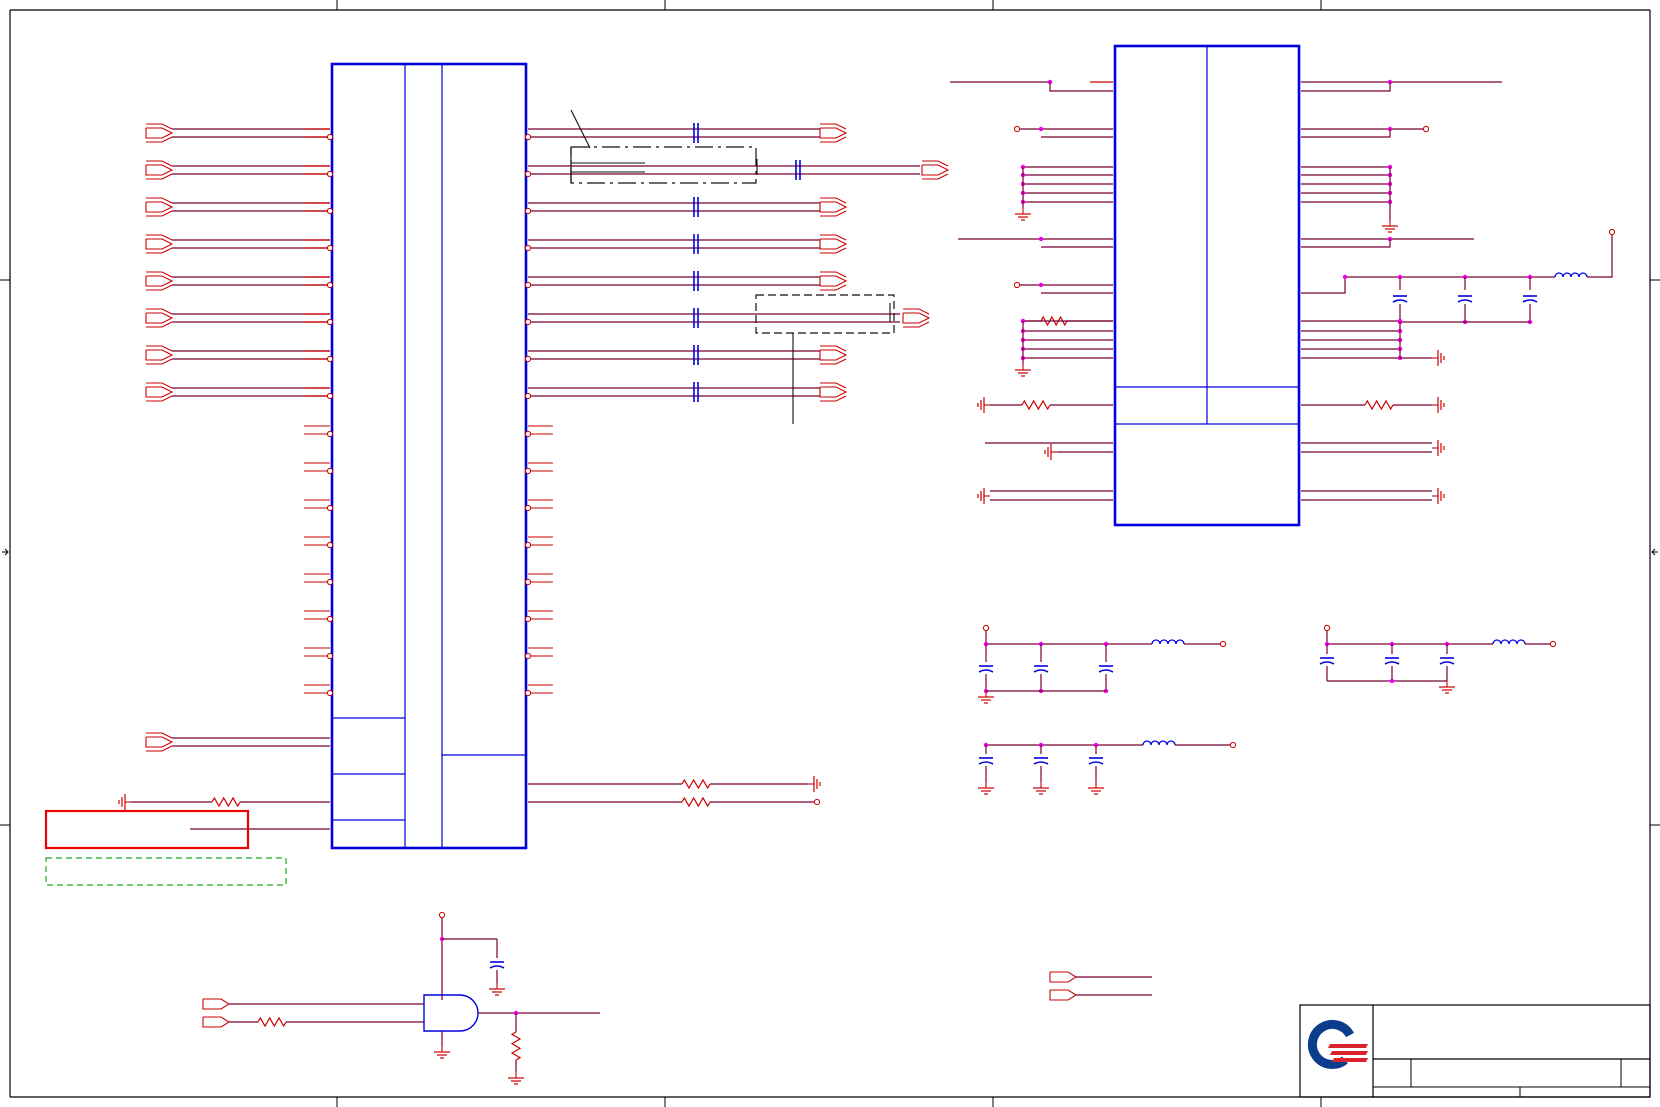  What do you see at coordinates (663, 165) in the screenshot?
I see `dash-dot-box` at bounding box center [663, 165].